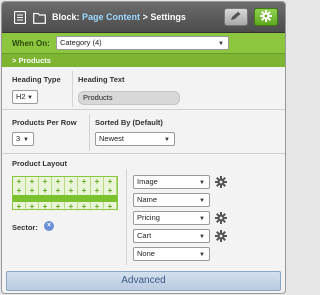 This screenshot has height=295, width=320. Describe the element at coordinates (129, 98) in the screenshot. I see `heading-text-input: Products` at that location.